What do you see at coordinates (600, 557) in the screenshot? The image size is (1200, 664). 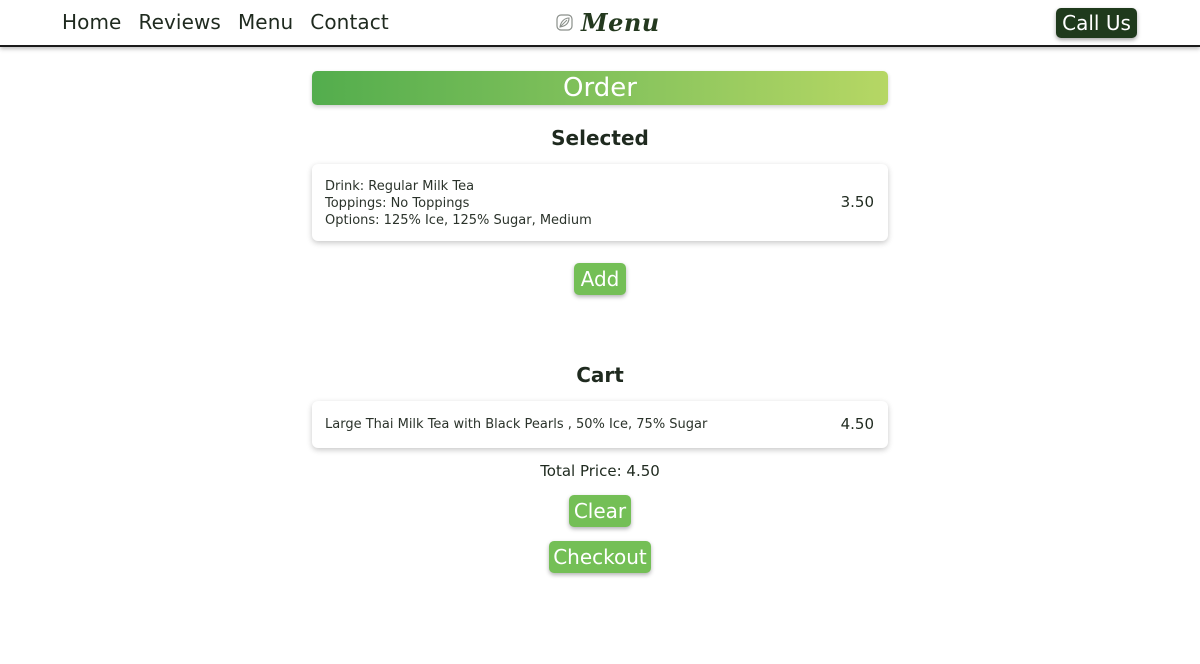 I see `checkout-button: Checkout` at bounding box center [600, 557].